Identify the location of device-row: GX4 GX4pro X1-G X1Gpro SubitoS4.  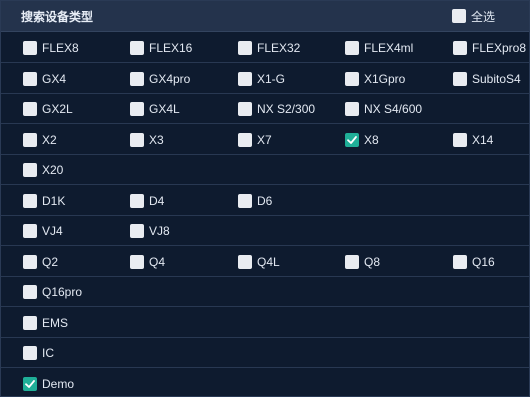
(265, 79).